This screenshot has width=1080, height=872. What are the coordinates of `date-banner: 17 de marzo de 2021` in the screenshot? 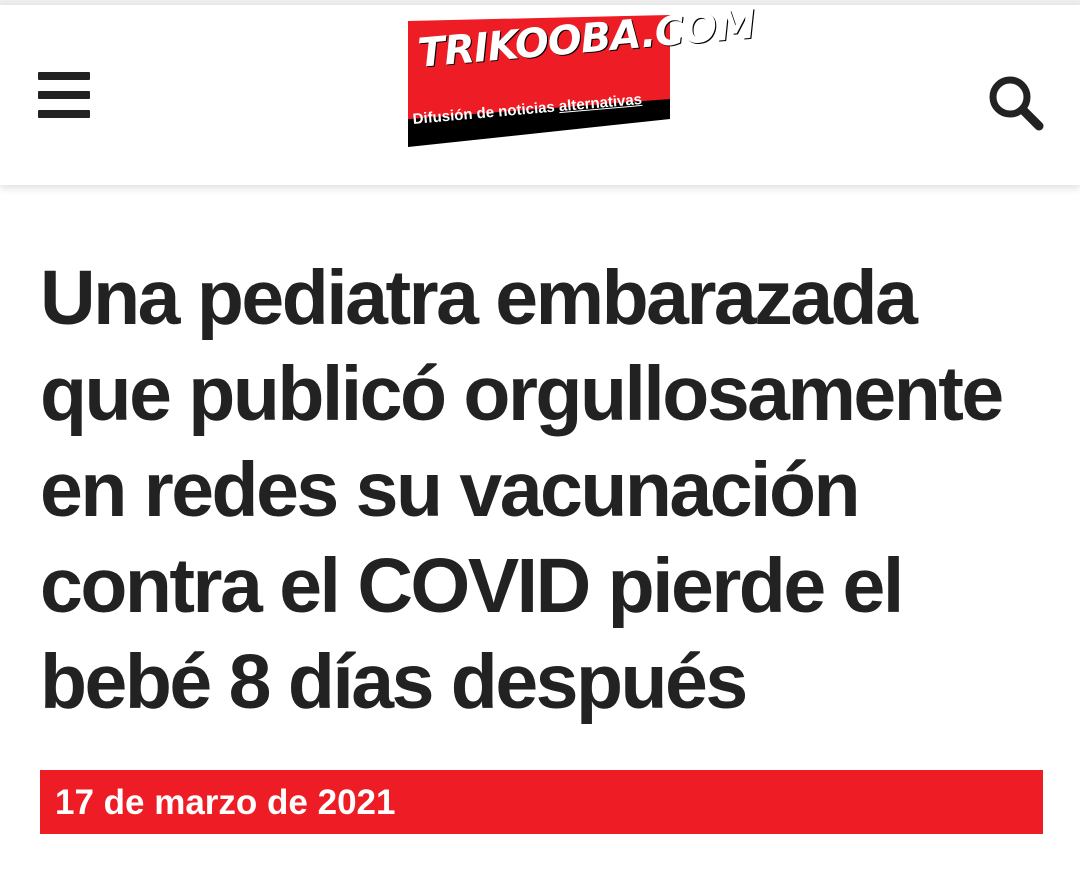 It's located at (541, 802).